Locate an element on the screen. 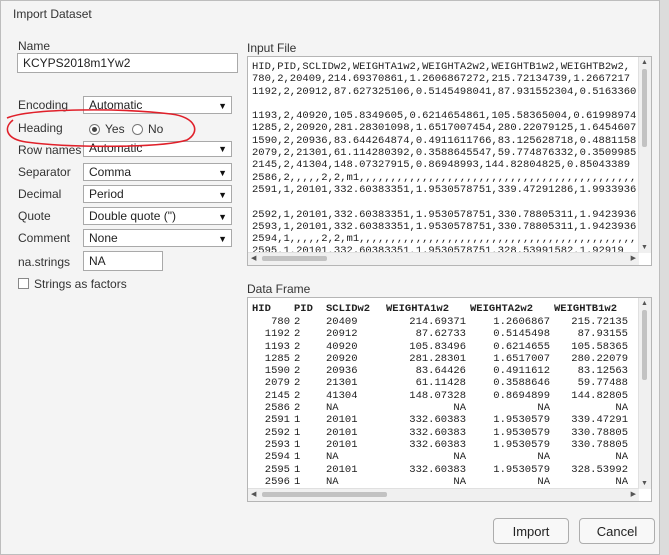 The width and height of the screenshot is (669, 555). table-row: 2595 1 20101 332.60383 1.9530579 328.53992 is located at coordinates (440, 470).